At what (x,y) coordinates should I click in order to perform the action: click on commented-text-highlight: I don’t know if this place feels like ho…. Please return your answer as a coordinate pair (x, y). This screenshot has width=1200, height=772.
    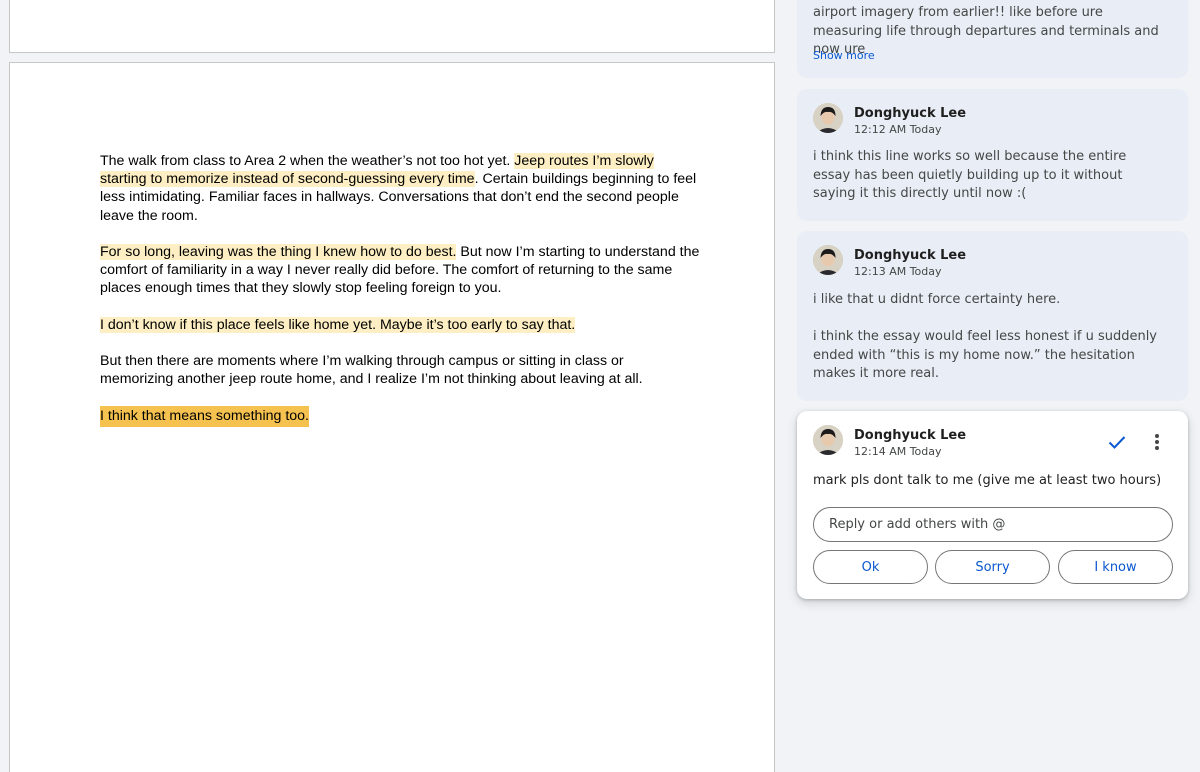
    Looking at the image, I should click on (338, 324).